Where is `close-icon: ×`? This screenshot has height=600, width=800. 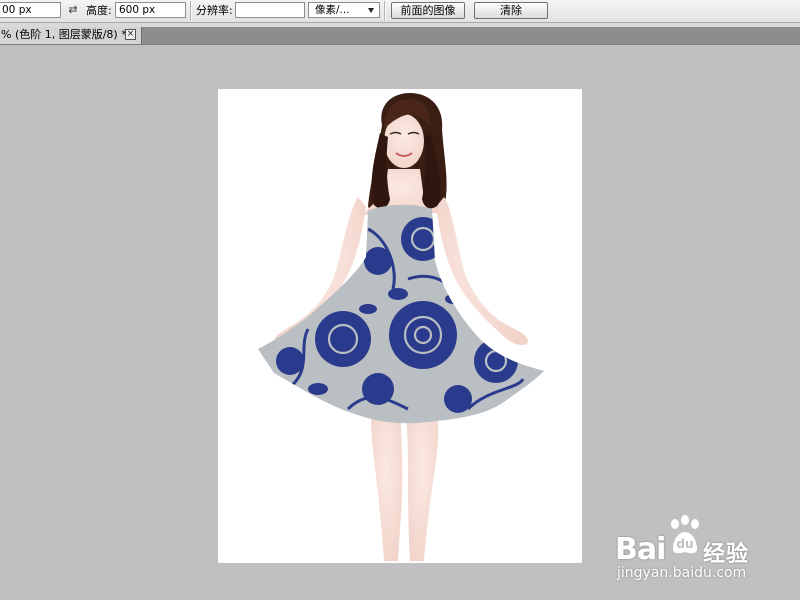 close-icon: × is located at coordinates (130, 34).